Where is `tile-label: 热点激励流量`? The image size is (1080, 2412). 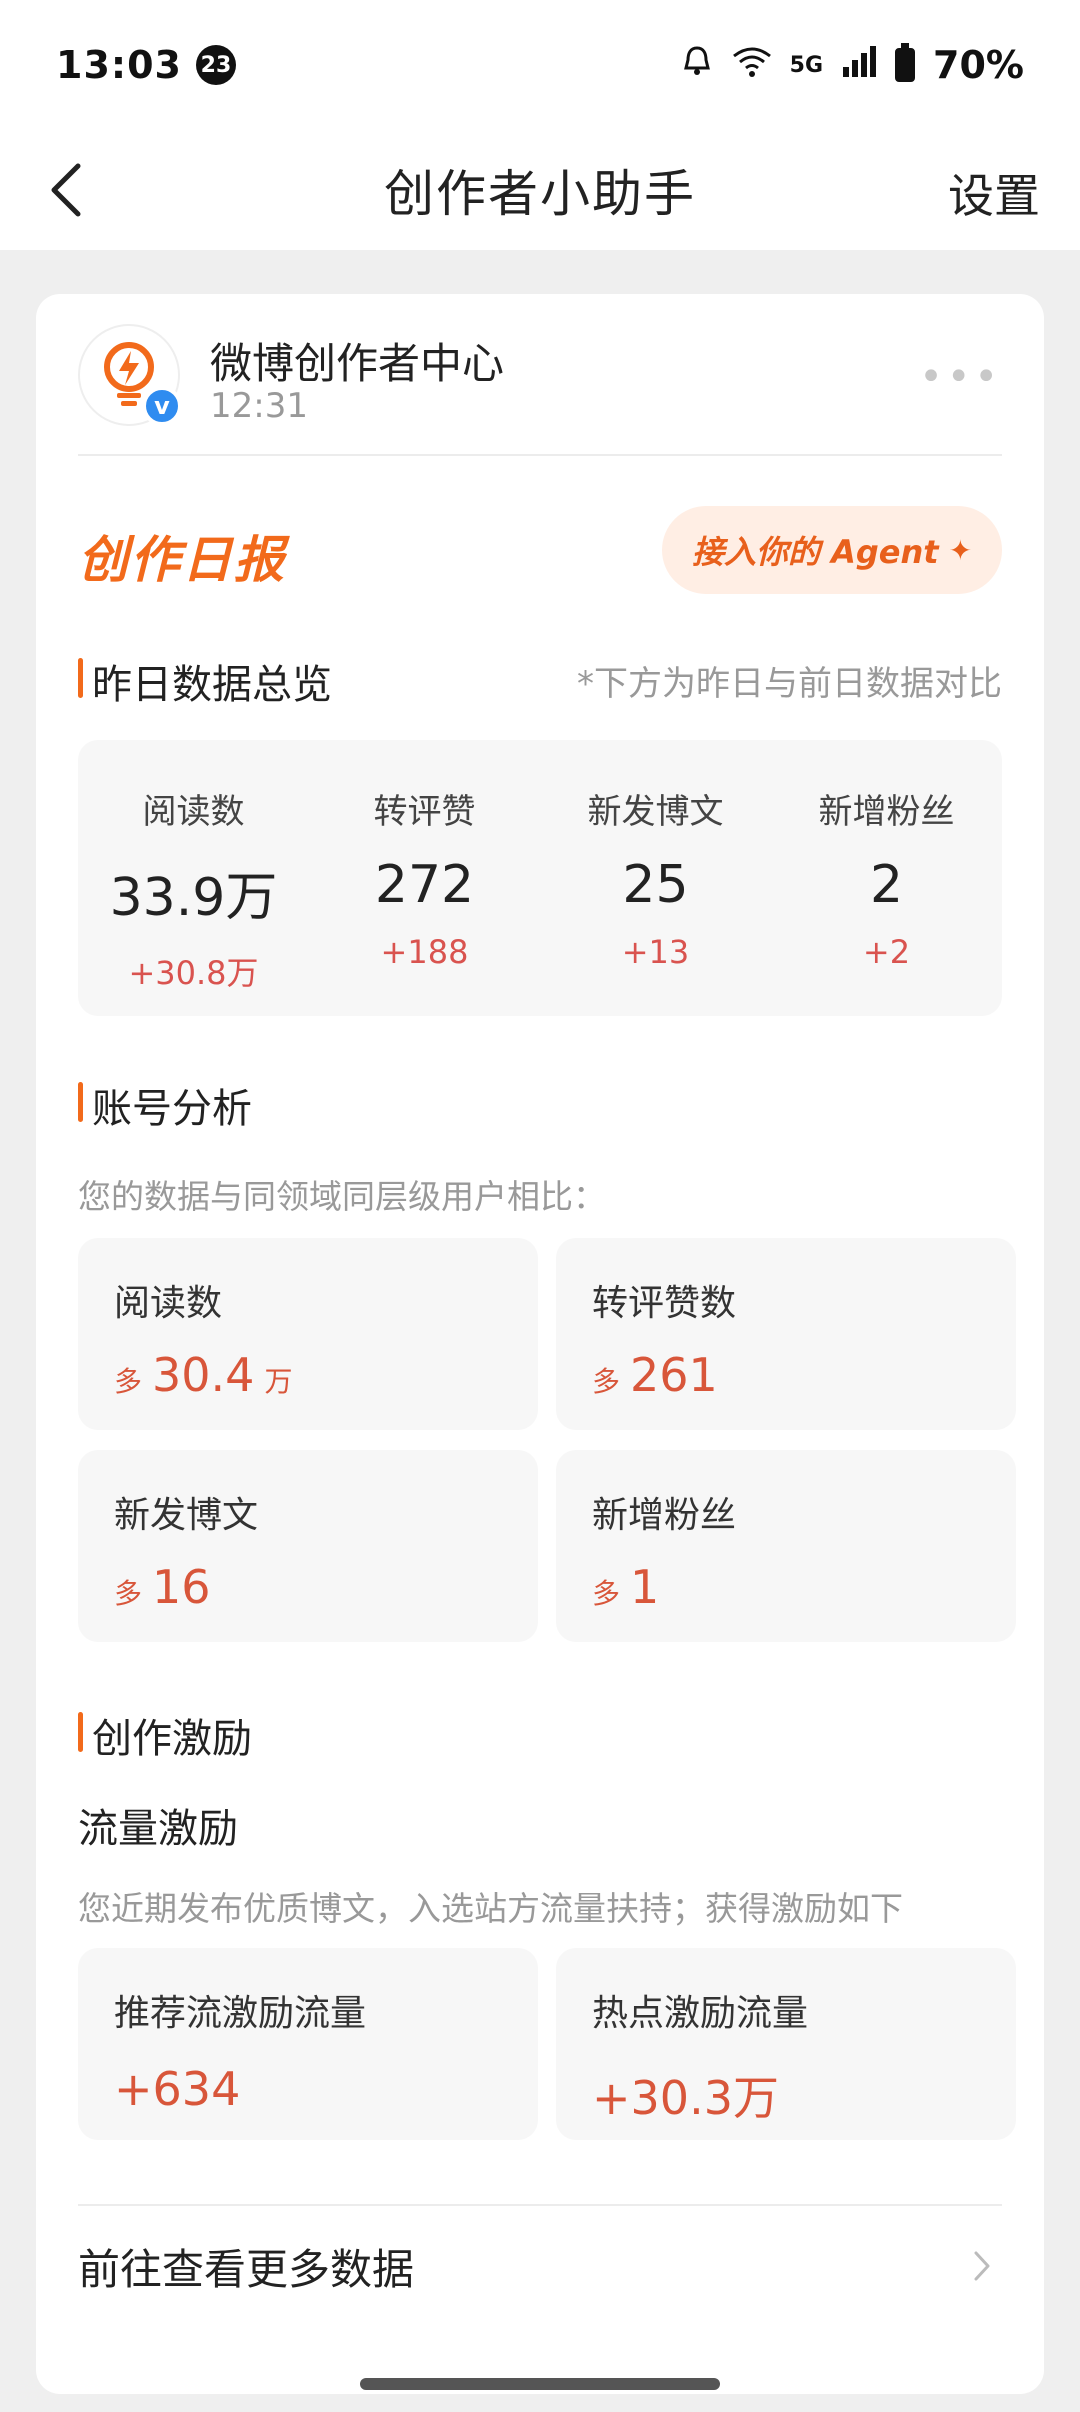
tile-label: 热点激励流量 is located at coordinates (700, 2013).